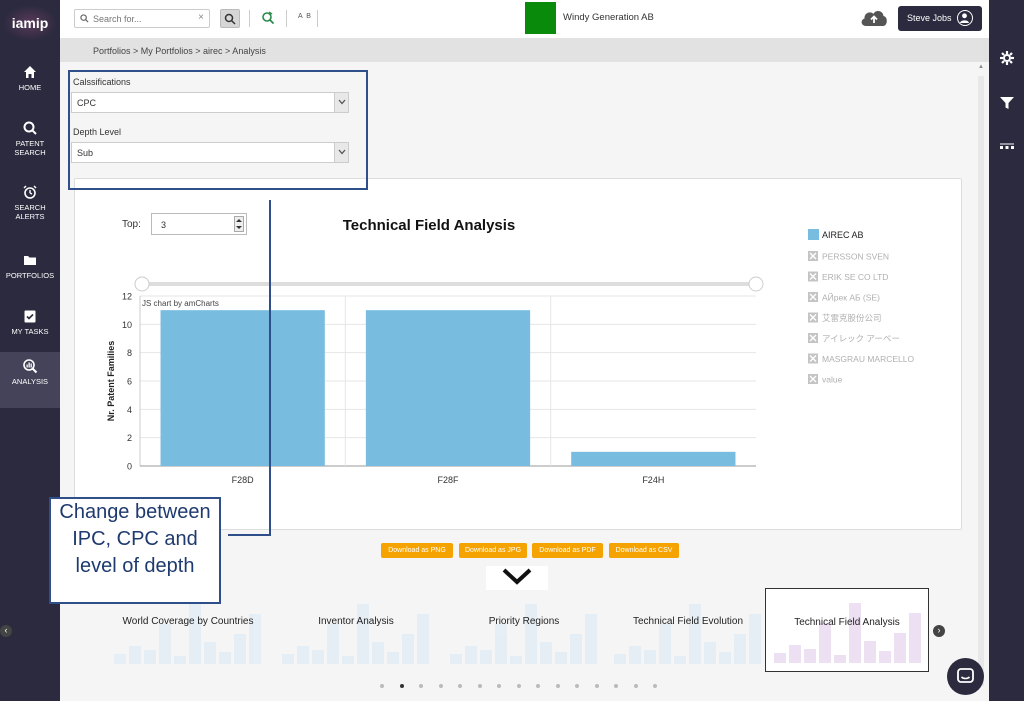 This screenshot has width=1024, height=701. What do you see at coordinates (30, 192) in the screenshot?
I see `alarm-icon` at bounding box center [30, 192].